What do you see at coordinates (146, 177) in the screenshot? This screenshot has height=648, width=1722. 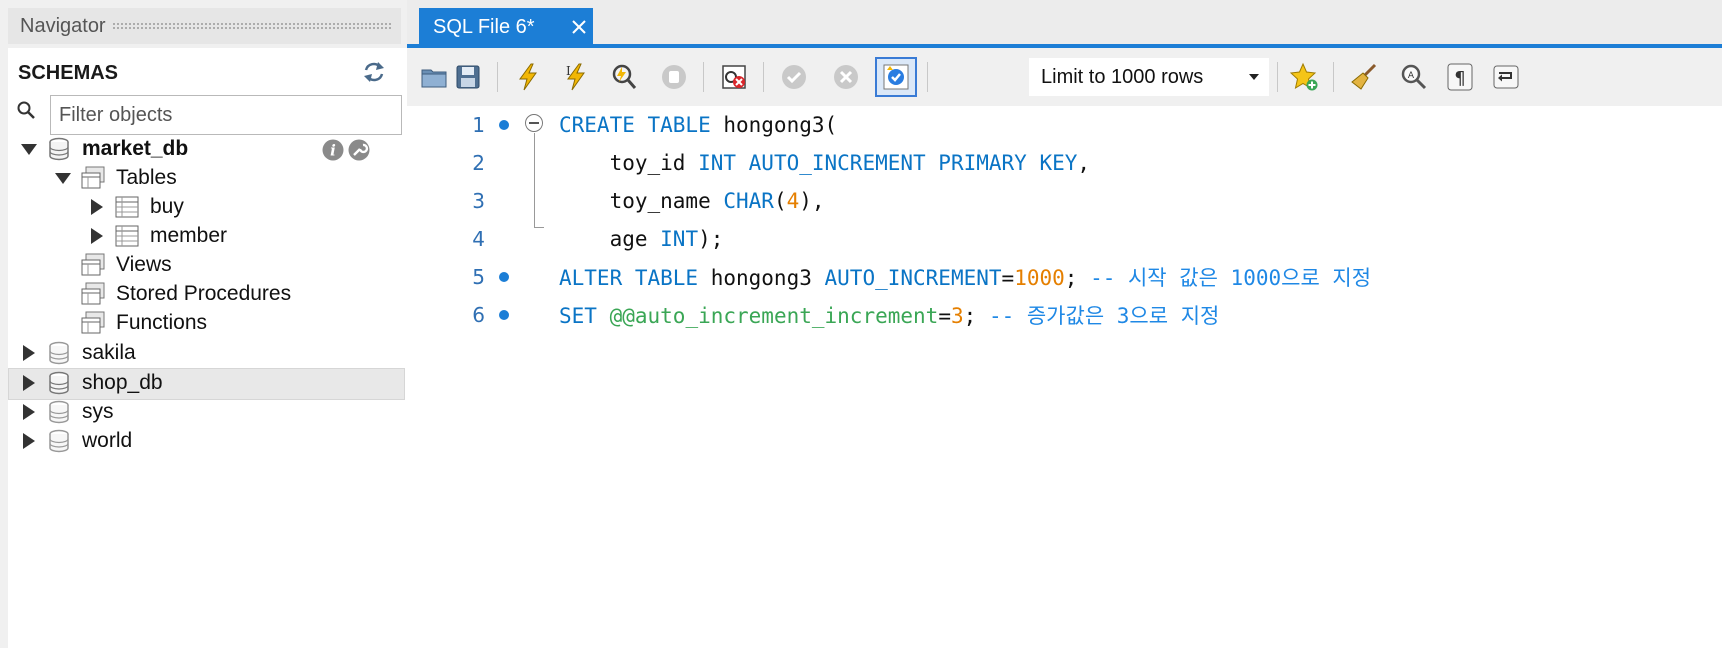 I see `tree-label-tables: Tables` at bounding box center [146, 177].